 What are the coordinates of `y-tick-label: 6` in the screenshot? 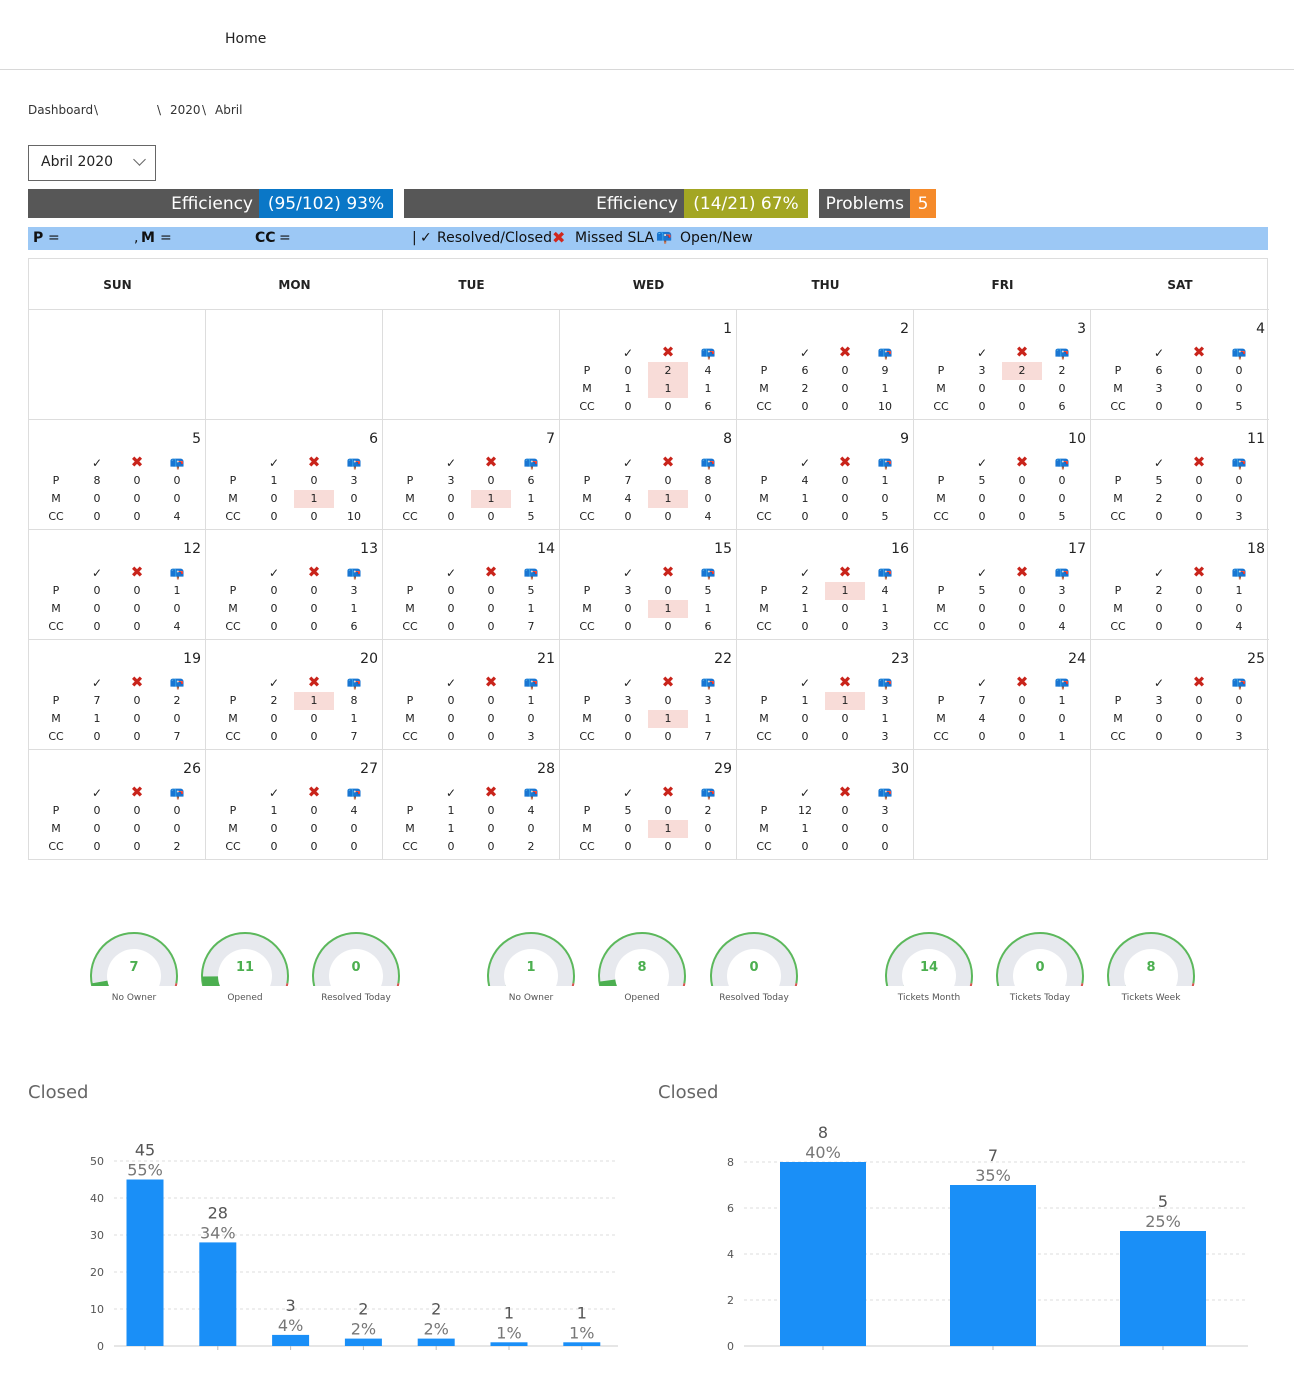 It's located at (730, 1208).